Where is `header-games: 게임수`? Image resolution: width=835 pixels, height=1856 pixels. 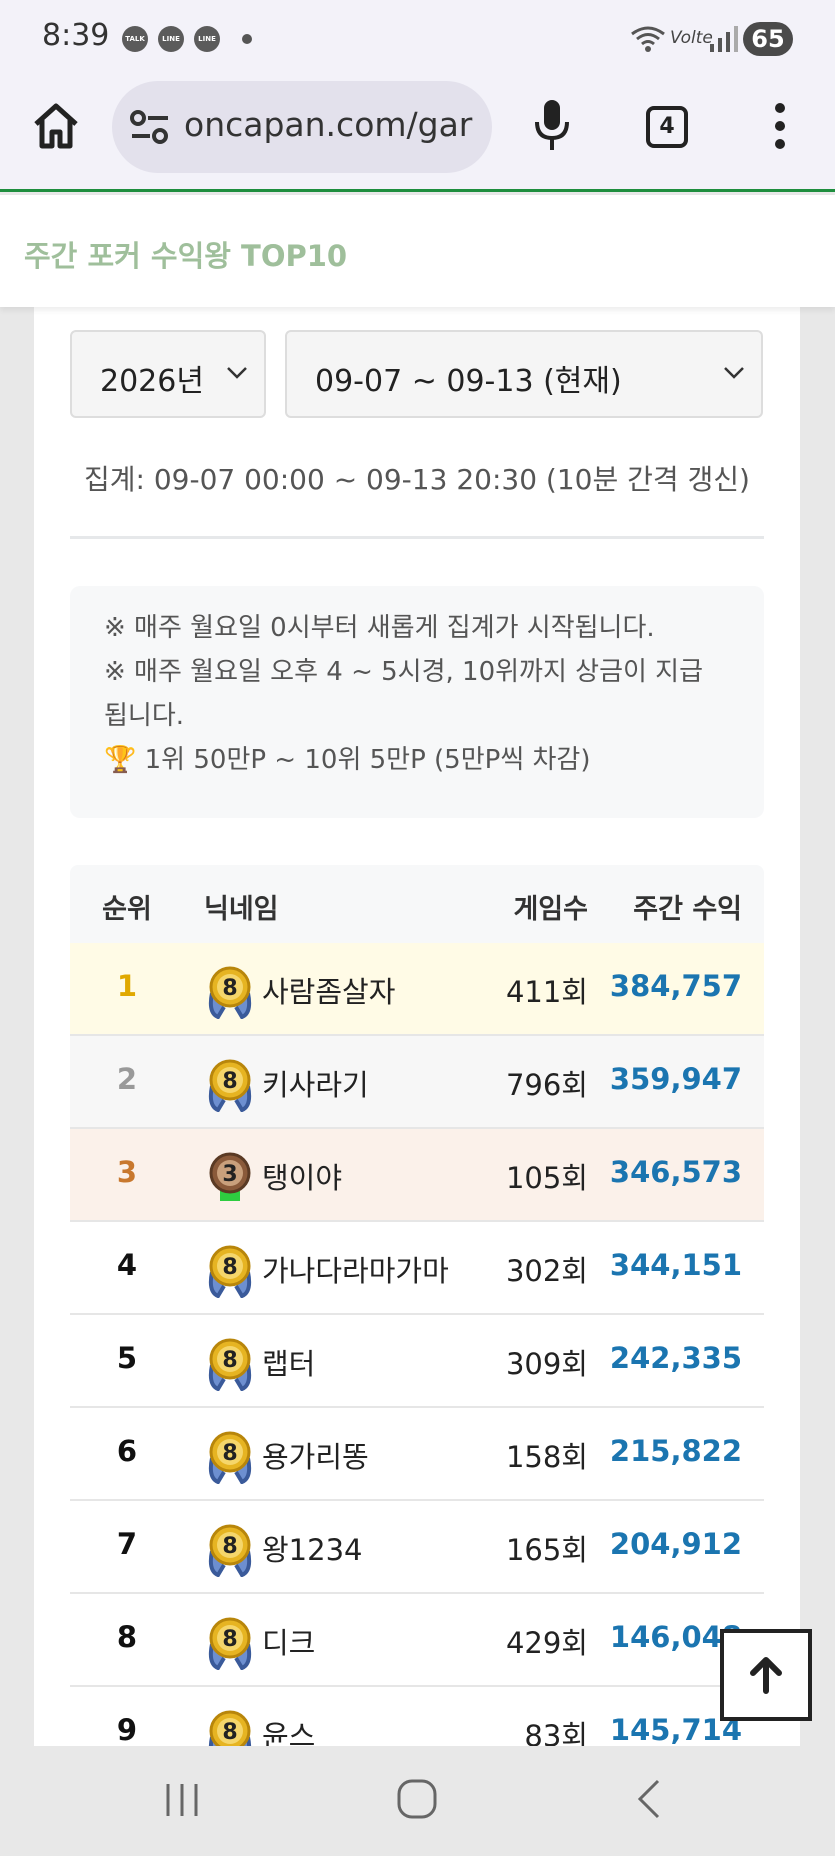 header-games: 게임수 is located at coordinates (550, 909).